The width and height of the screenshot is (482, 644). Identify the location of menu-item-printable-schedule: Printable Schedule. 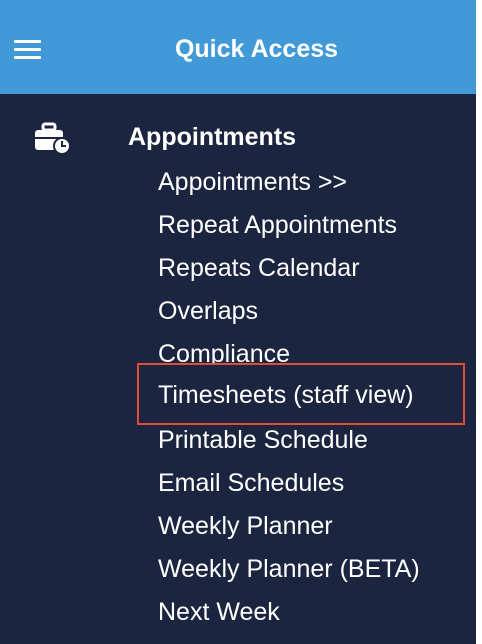
(289, 443).